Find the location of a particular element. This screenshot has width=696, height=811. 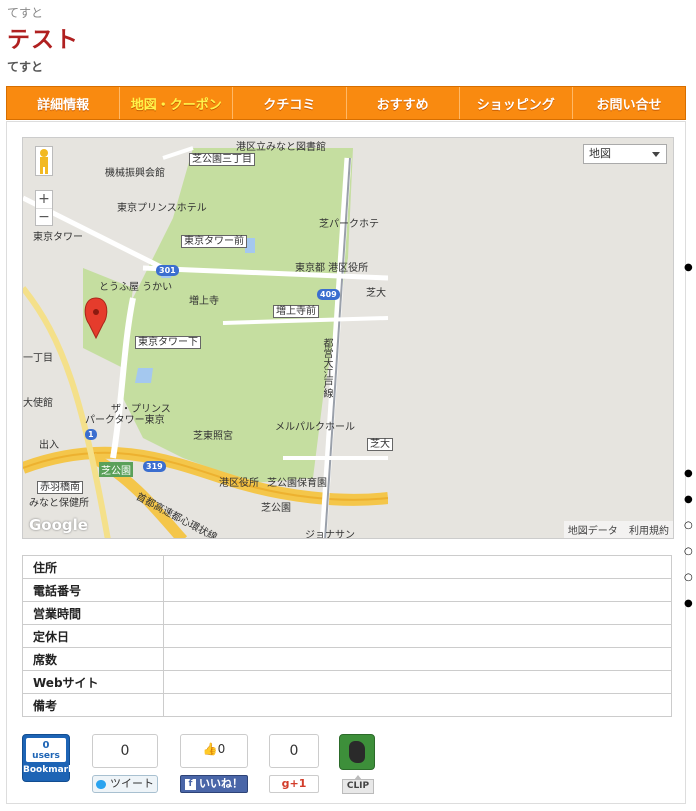

evernote-button is located at coordinates (357, 752).